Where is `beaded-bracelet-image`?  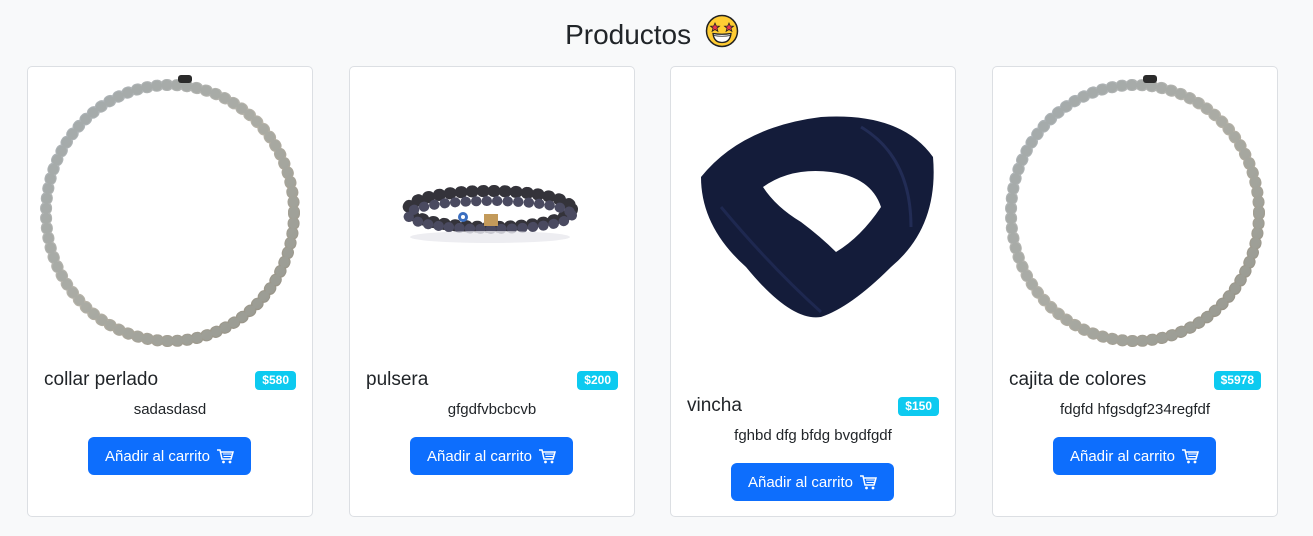
beaded-bracelet-image is located at coordinates (490, 214).